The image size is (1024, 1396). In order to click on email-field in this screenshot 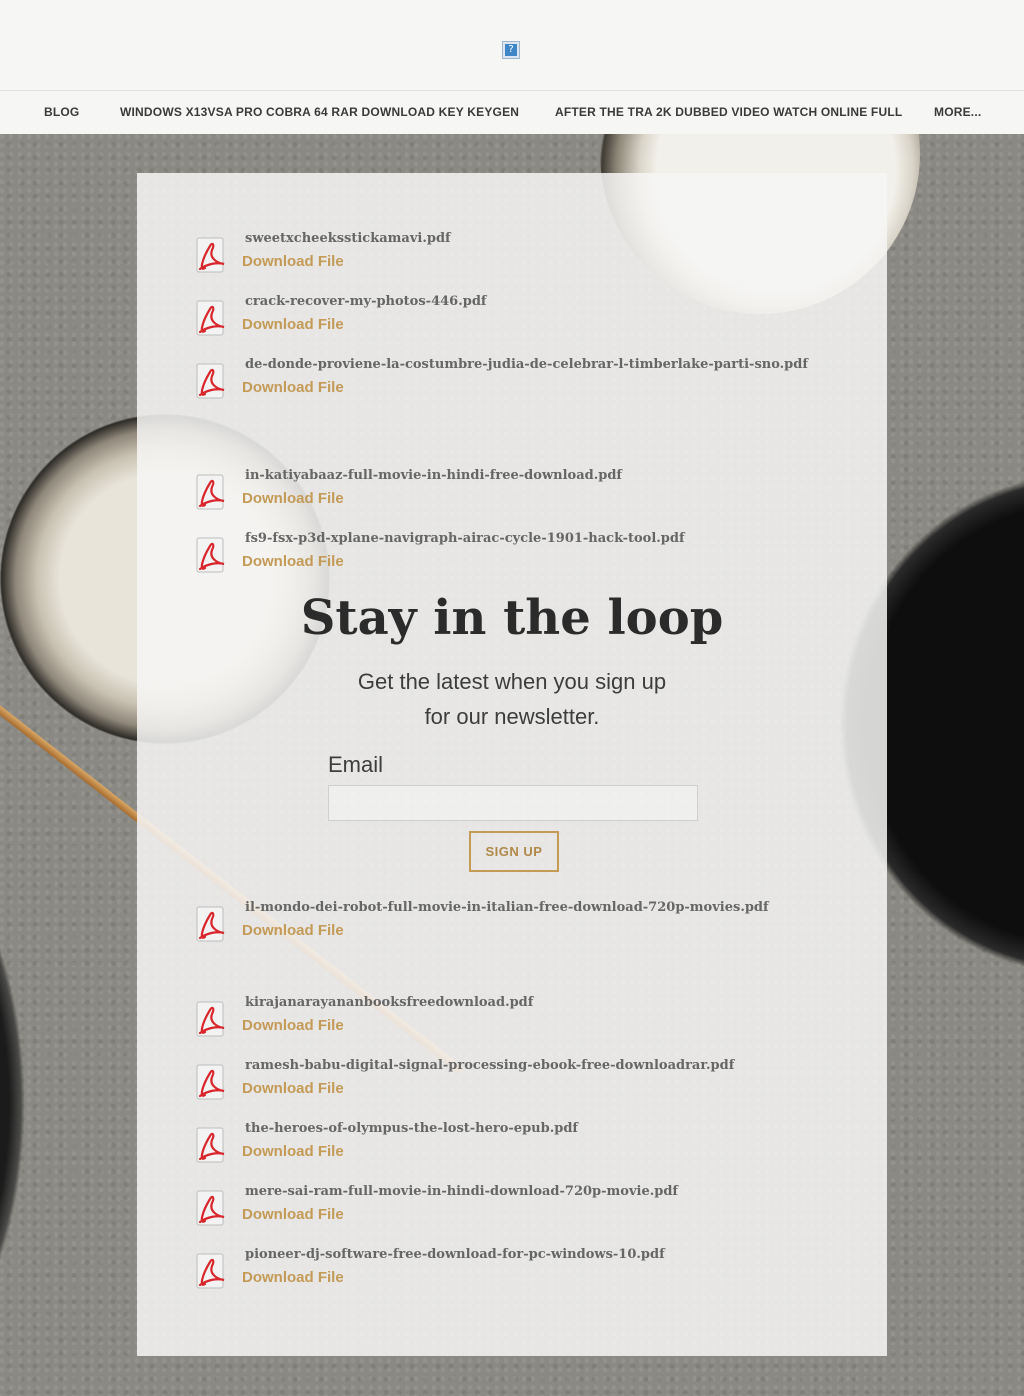, I will do `click(513, 803)`.